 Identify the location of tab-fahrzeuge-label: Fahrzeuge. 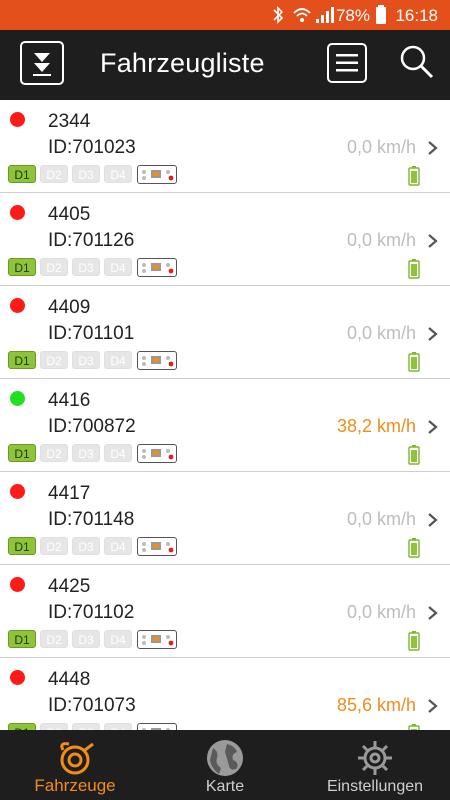
(75, 785).